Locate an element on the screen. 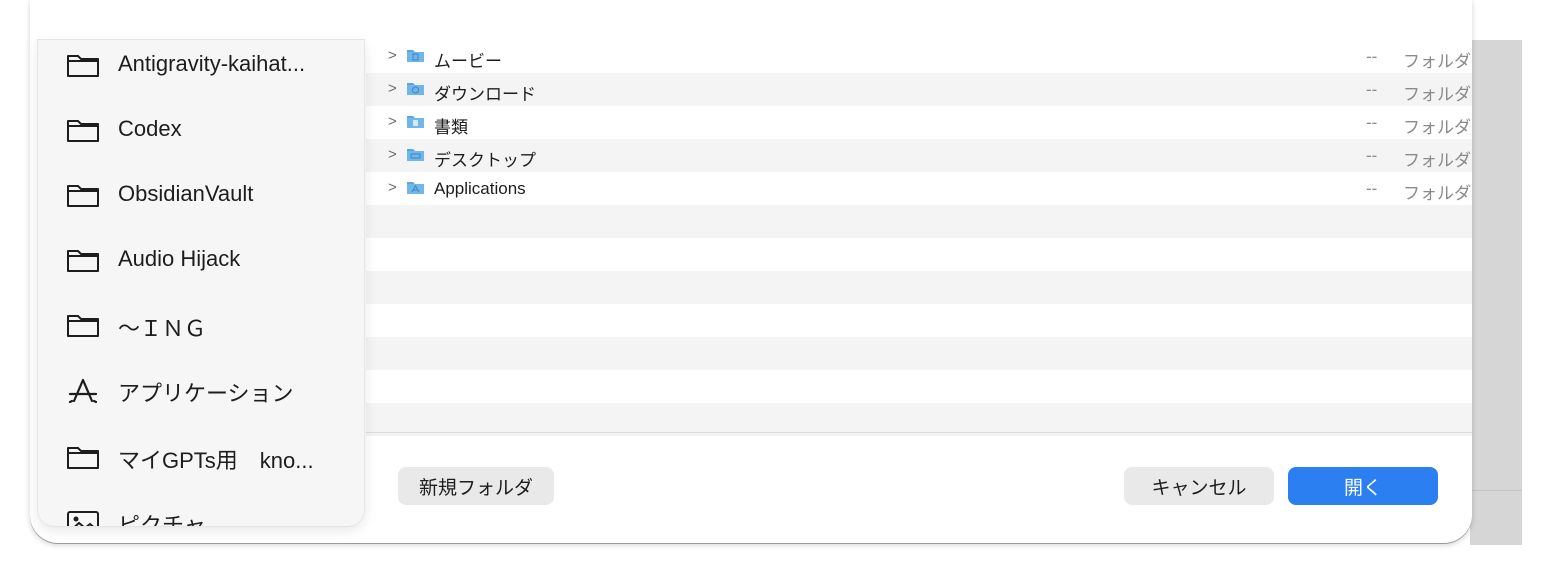 The image size is (1562, 572). cancel-button: キャンセル is located at coordinates (1199, 486).